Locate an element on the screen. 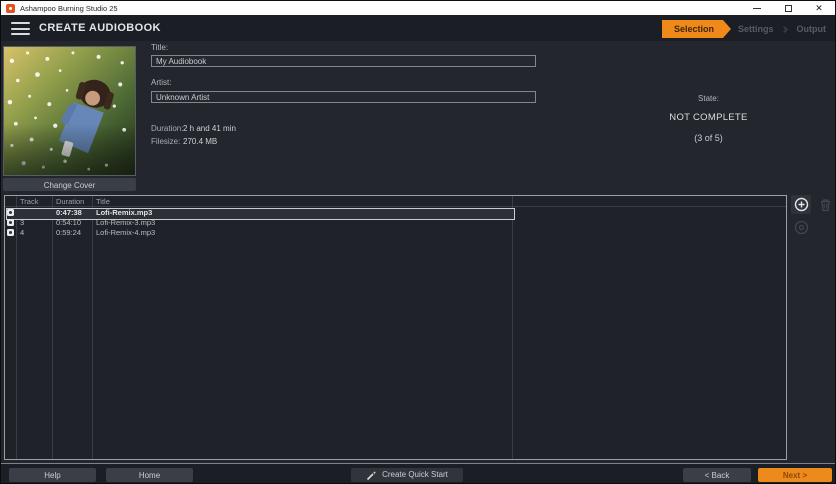 The width and height of the screenshot is (836, 484). state-panel: State: NOT COMPLETE (3 of 5) is located at coordinates (708, 118).